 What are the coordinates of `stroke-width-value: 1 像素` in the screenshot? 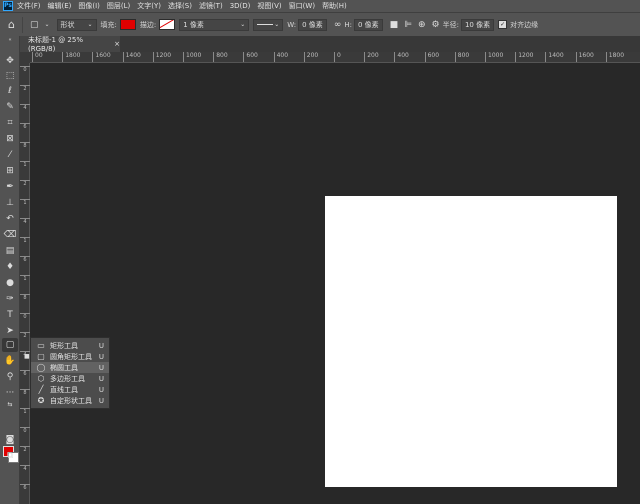 It's located at (193, 24).